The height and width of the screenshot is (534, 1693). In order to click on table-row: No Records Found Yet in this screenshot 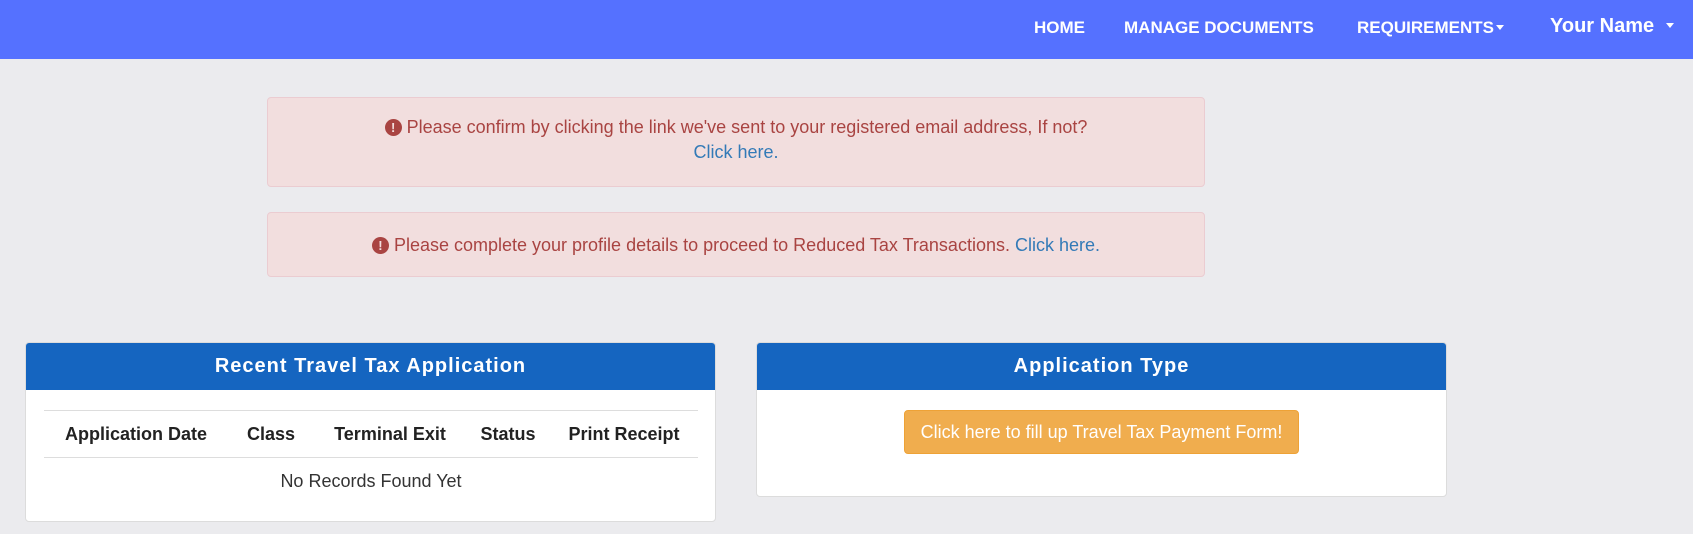, I will do `click(371, 481)`.